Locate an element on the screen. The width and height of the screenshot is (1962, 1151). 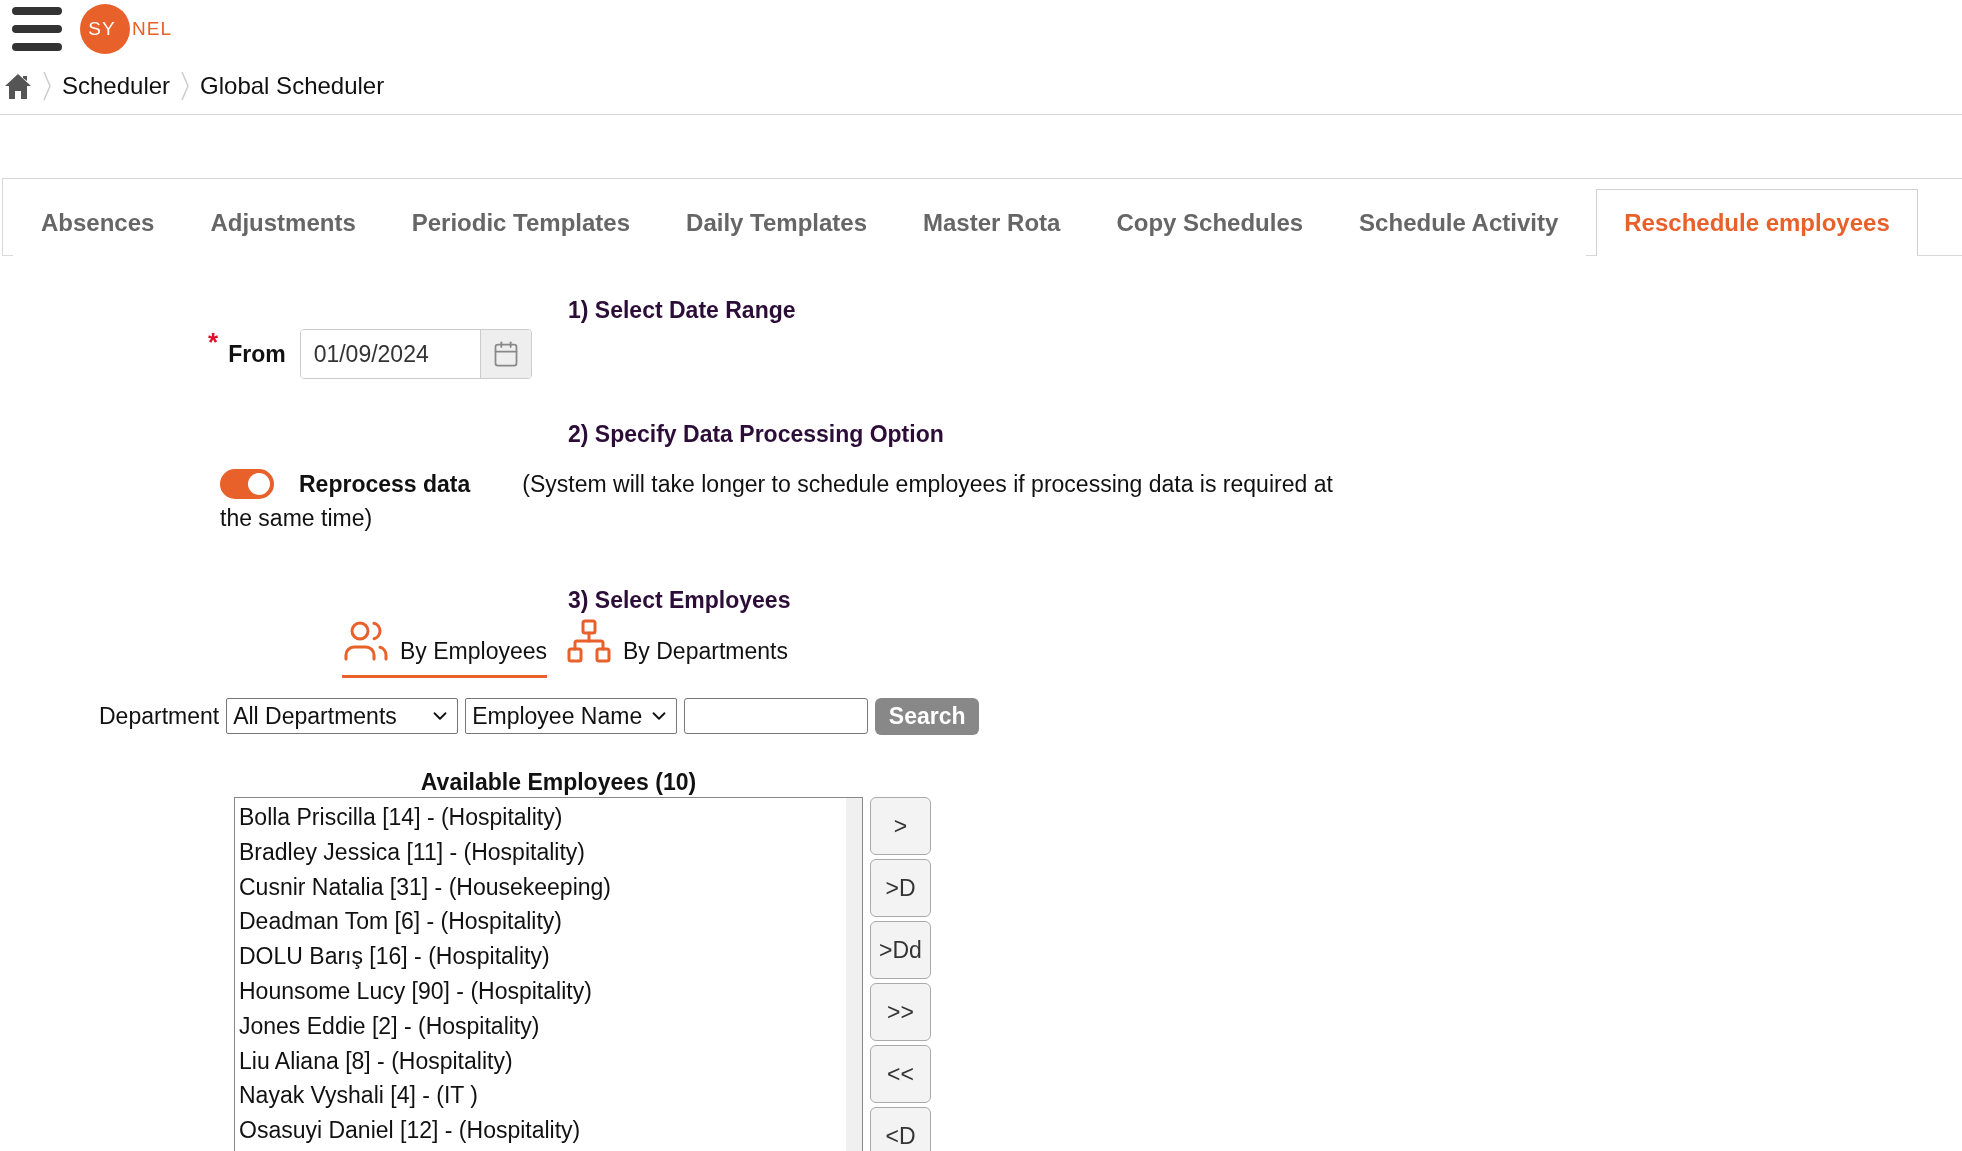
department-select: All Departments is located at coordinates (342, 716).